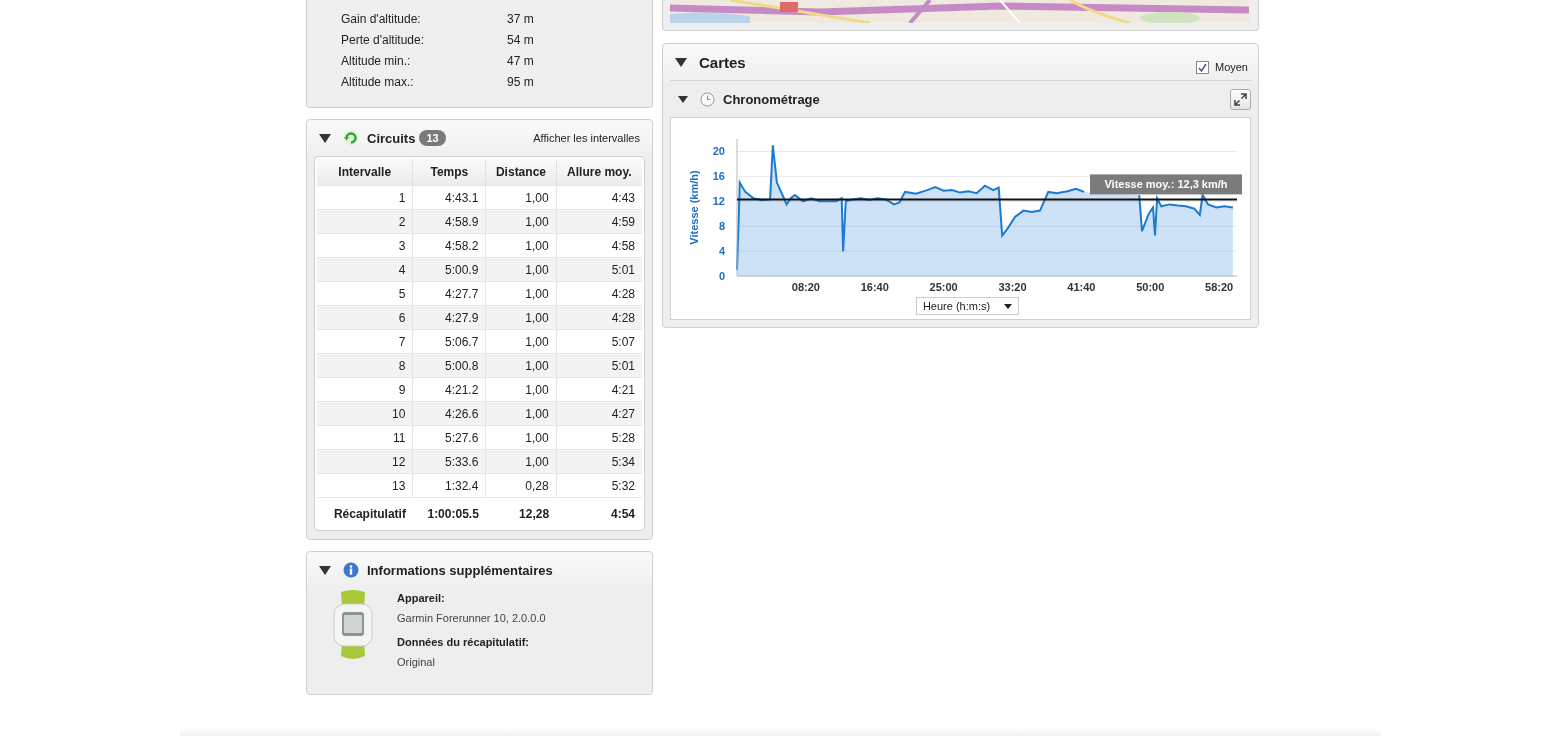 Image resolution: width=1561 pixels, height=739 pixels. What do you see at coordinates (599, 172) in the screenshot?
I see `column-header: Allure moy.` at bounding box center [599, 172].